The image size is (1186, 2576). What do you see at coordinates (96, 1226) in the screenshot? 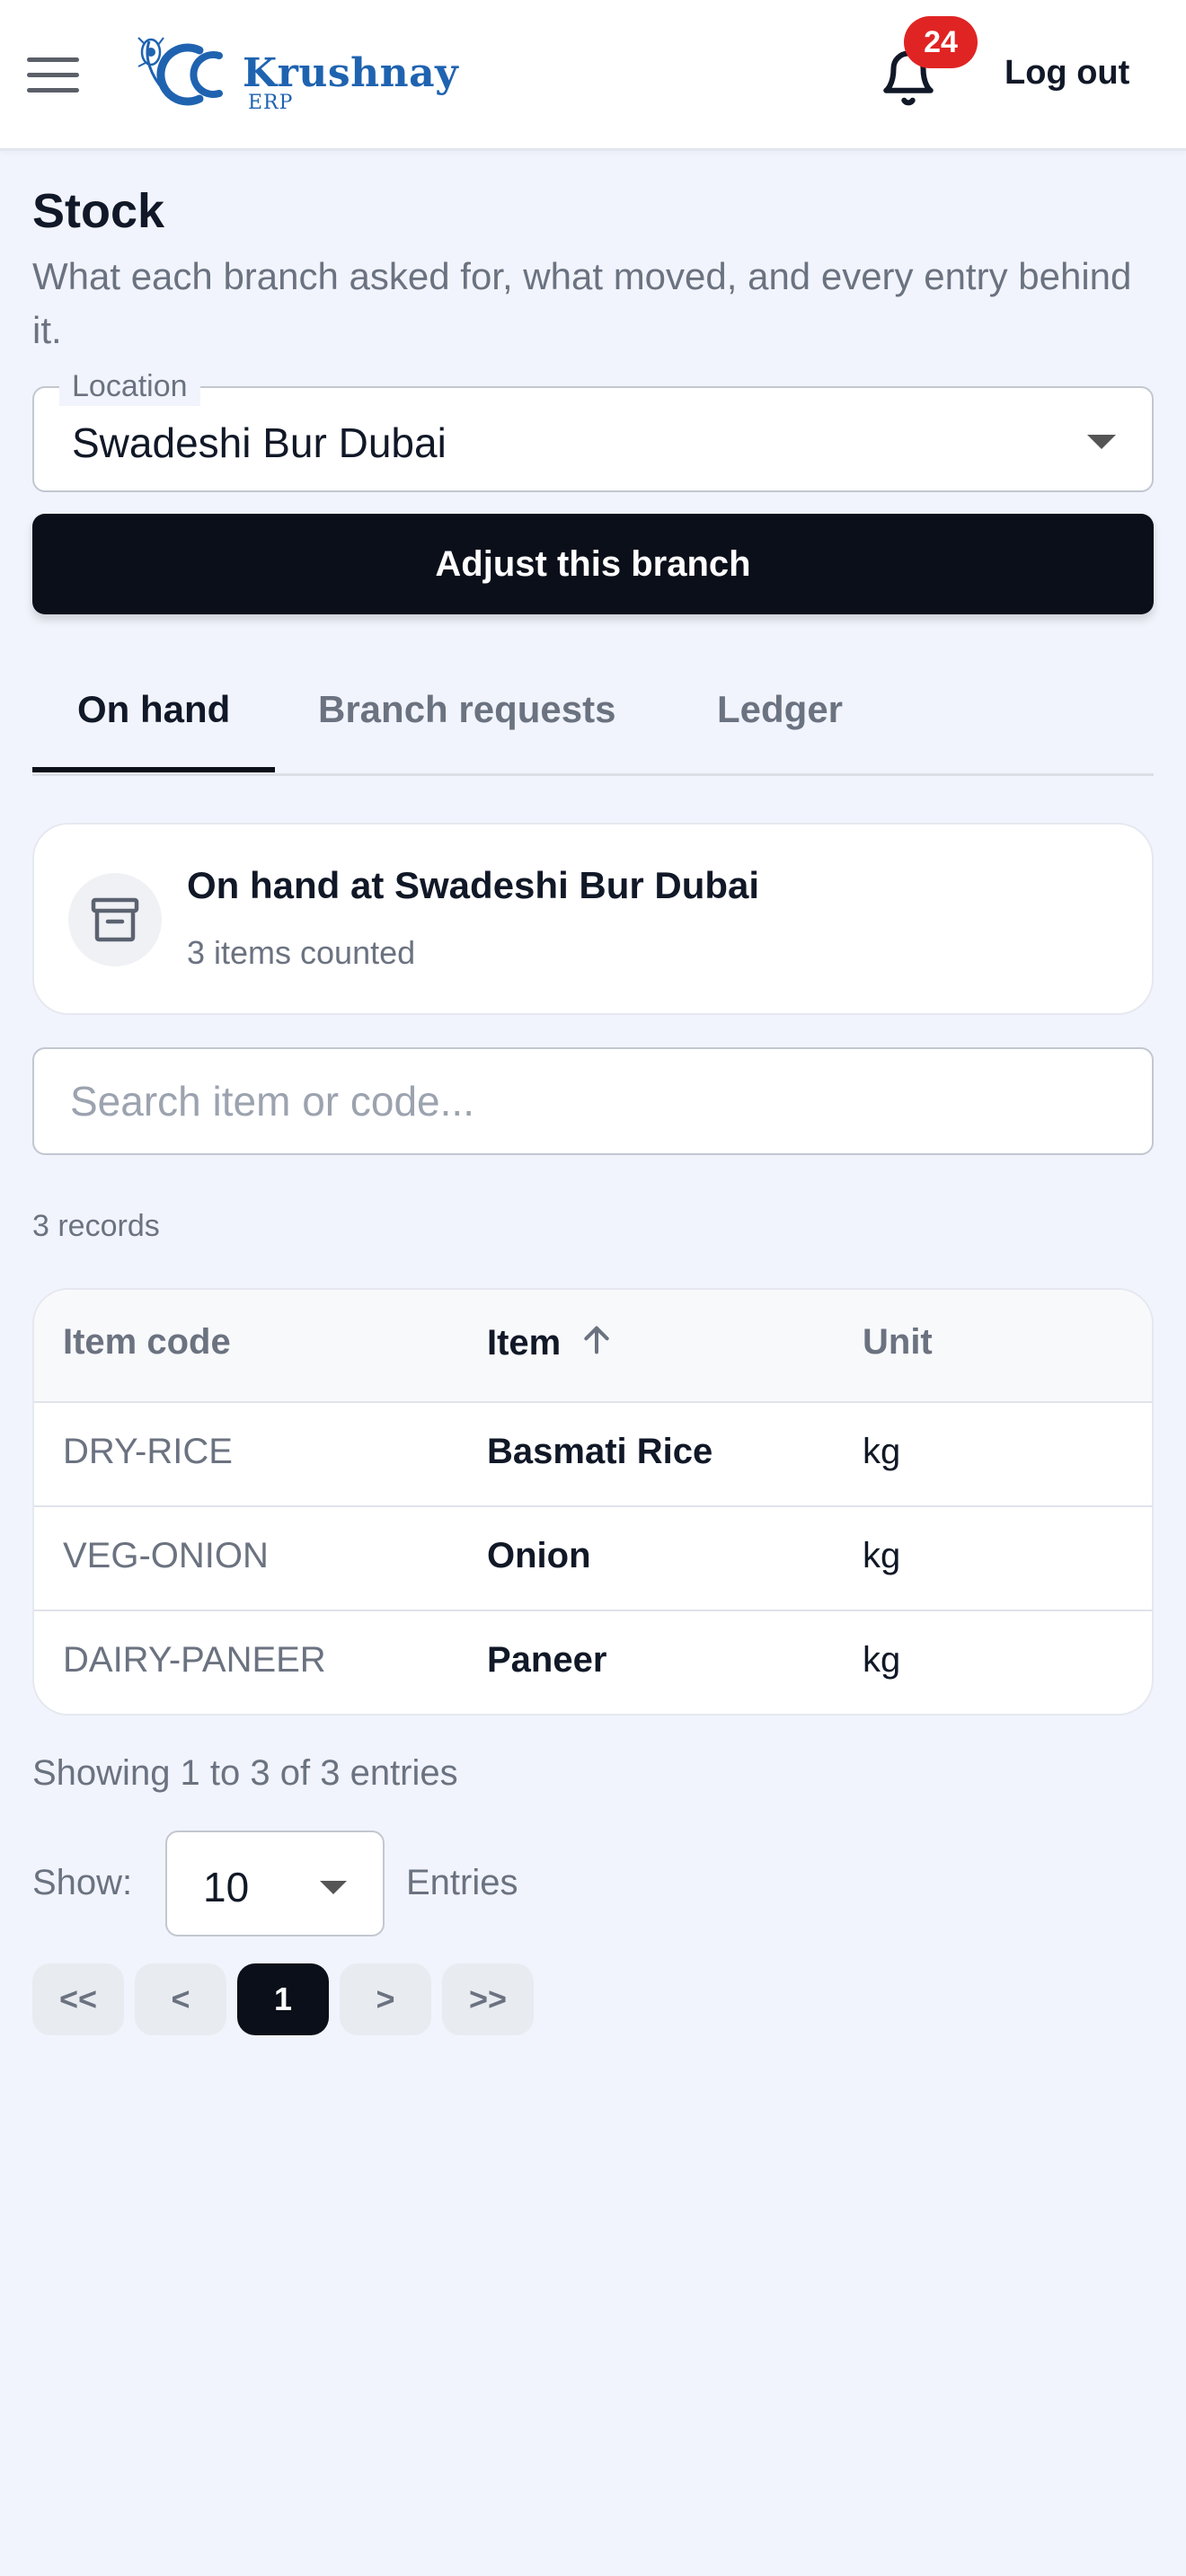
I see `records-count: 3 records` at bounding box center [96, 1226].